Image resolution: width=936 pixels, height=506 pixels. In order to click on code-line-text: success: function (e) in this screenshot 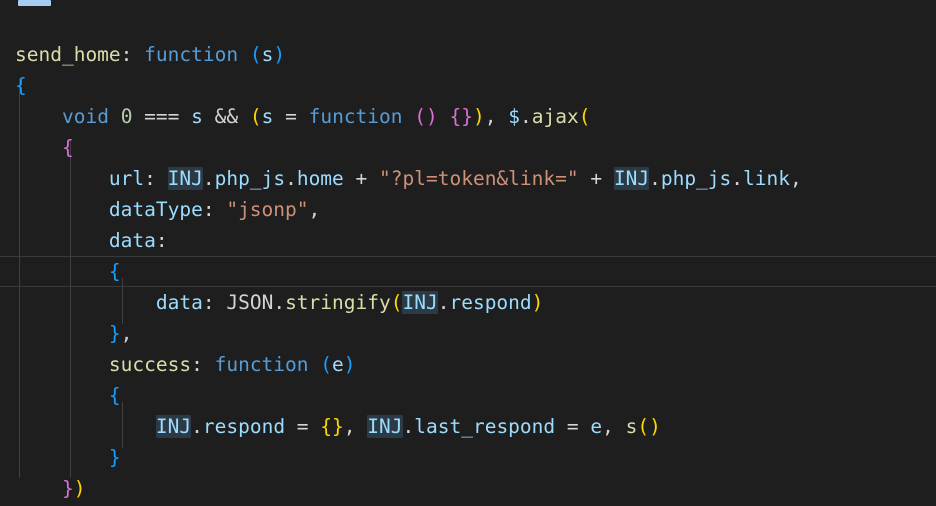, I will do `click(178, 364)`.